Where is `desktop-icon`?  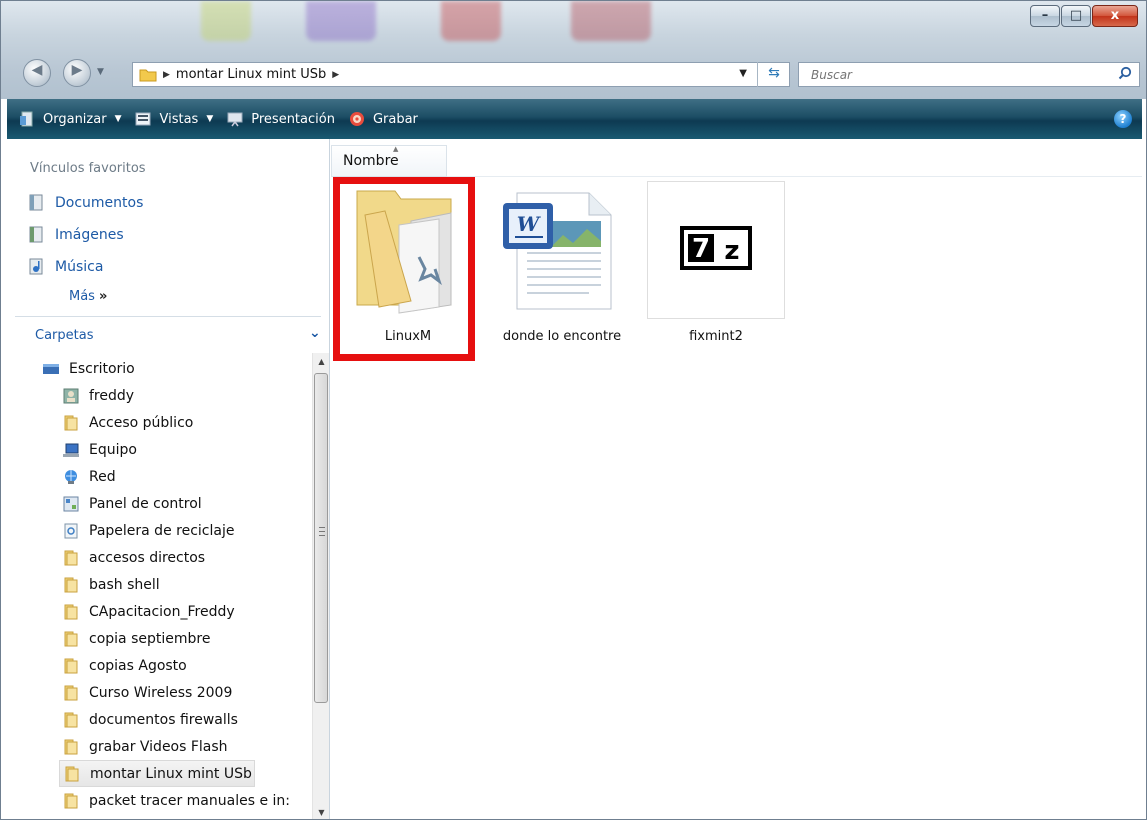
desktop-icon is located at coordinates (51, 369).